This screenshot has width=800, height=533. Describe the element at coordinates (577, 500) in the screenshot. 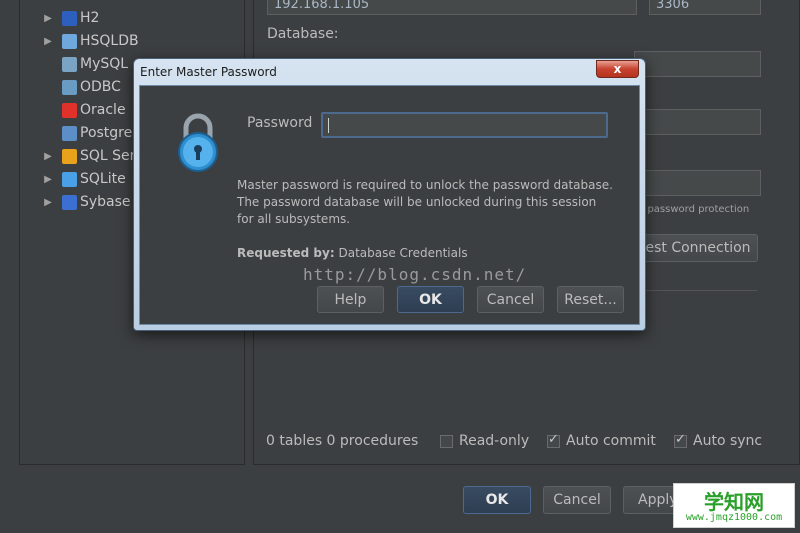

I see `cancel-button: Cancel` at that location.